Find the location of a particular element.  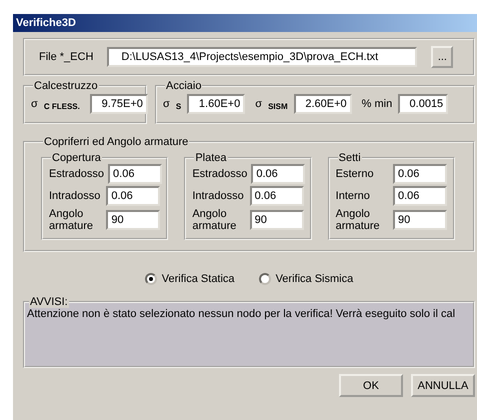

group-title: AVVISI: is located at coordinates (49, 302).